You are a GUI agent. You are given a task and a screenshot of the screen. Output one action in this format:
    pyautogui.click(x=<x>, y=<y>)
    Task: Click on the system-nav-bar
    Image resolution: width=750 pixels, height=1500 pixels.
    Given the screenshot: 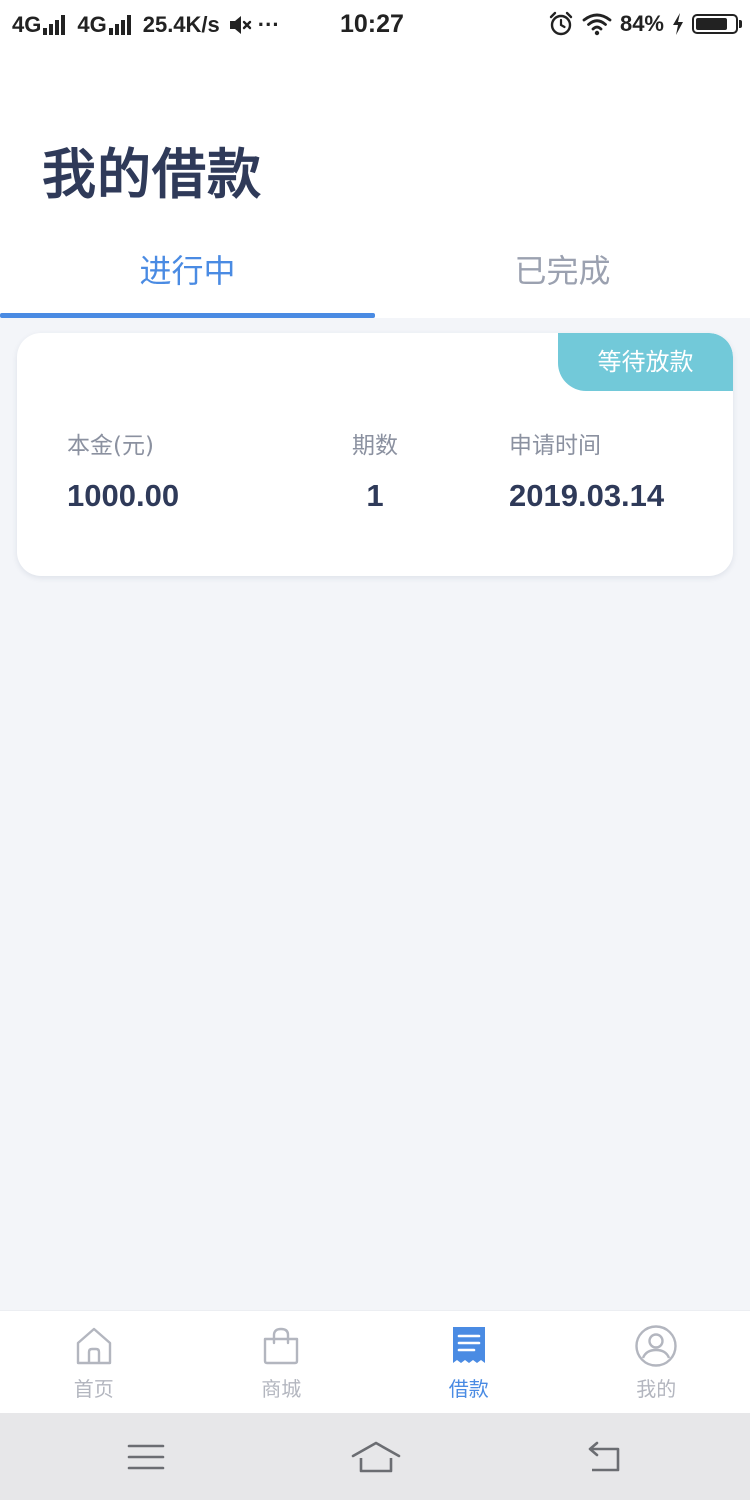 What is the action you would take?
    pyautogui.click(x=375, y=1456)
    